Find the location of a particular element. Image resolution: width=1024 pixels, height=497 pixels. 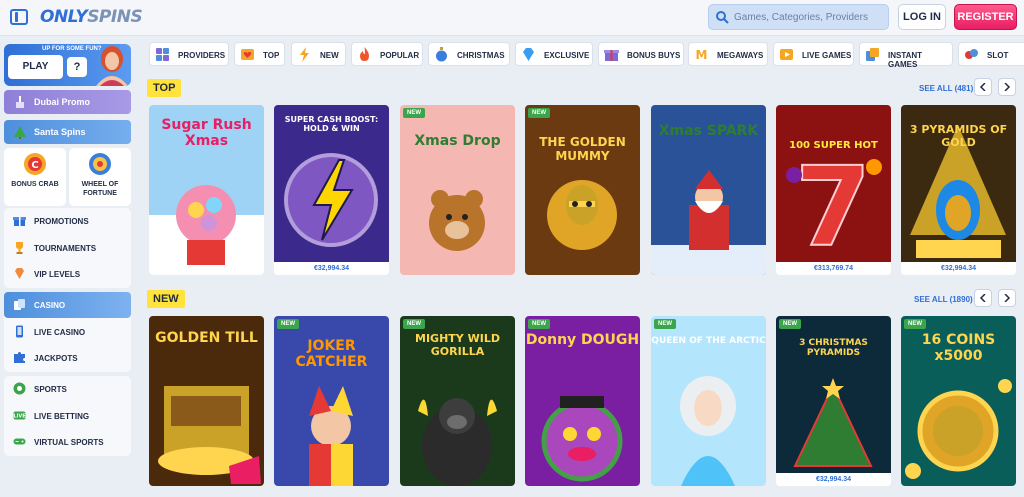

category-new: NEW is located at coordinates (318, 54).